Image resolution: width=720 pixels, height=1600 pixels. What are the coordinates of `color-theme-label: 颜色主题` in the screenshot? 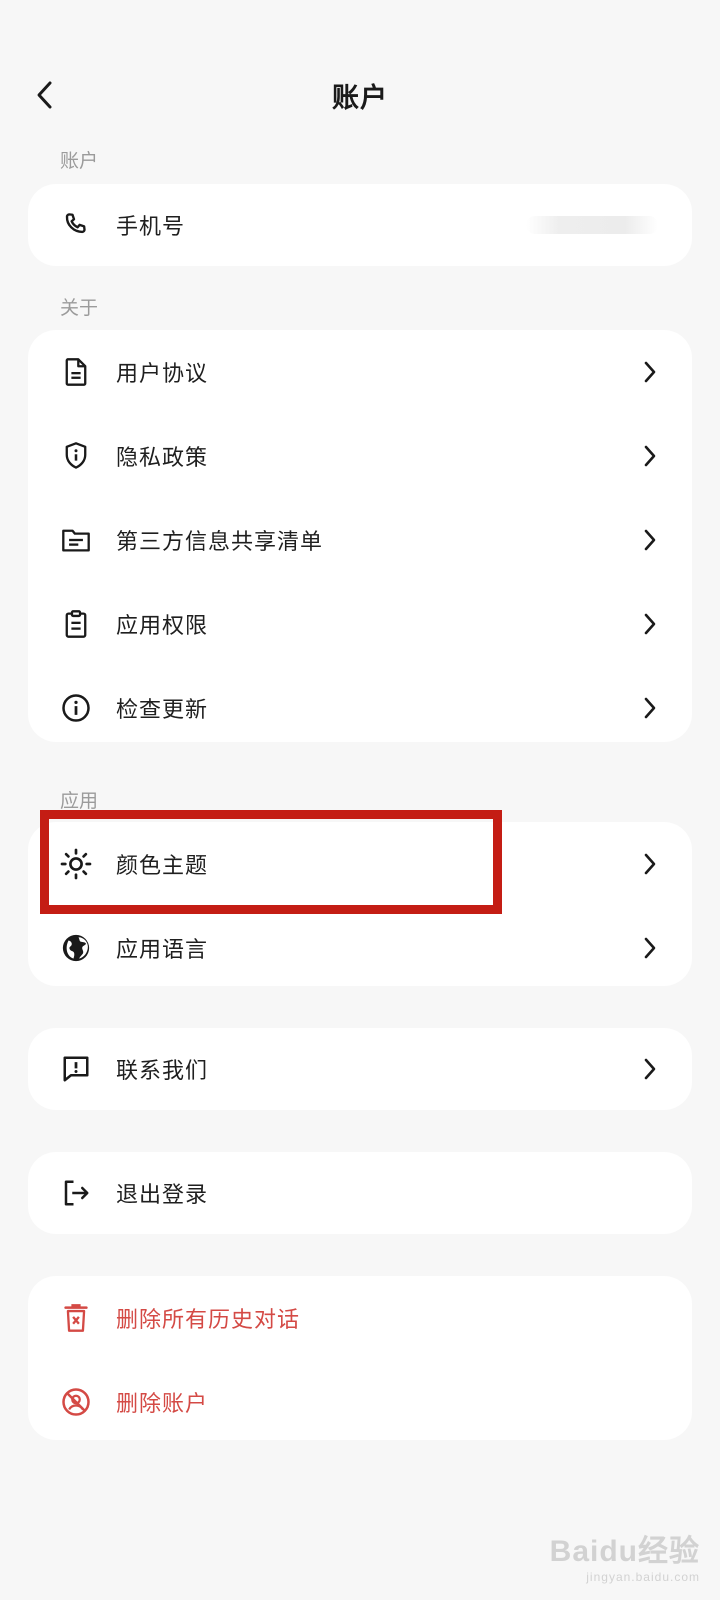 It's located at (162, 866).